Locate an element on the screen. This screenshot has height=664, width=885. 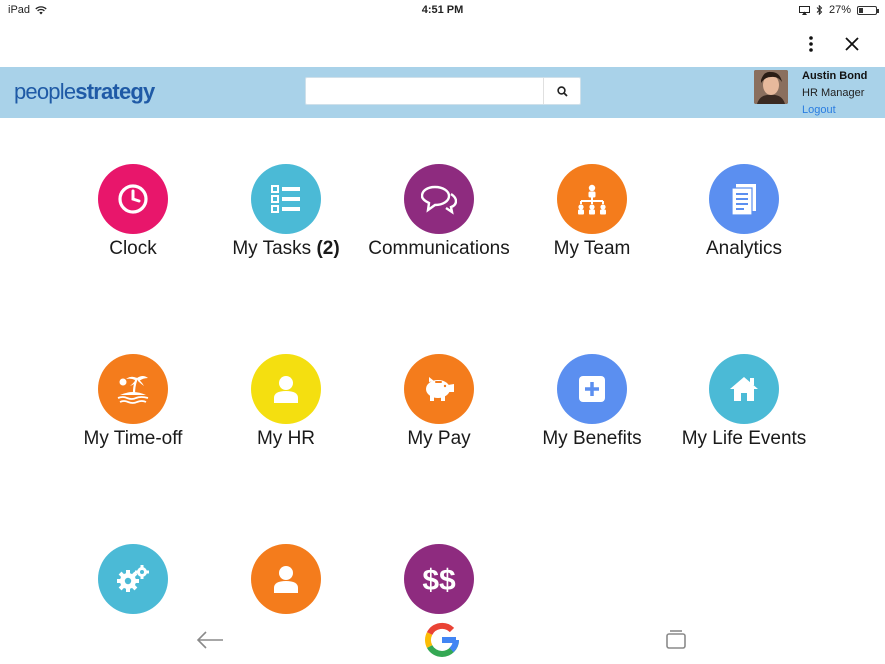
google-button is located at coordinates (442, 640).